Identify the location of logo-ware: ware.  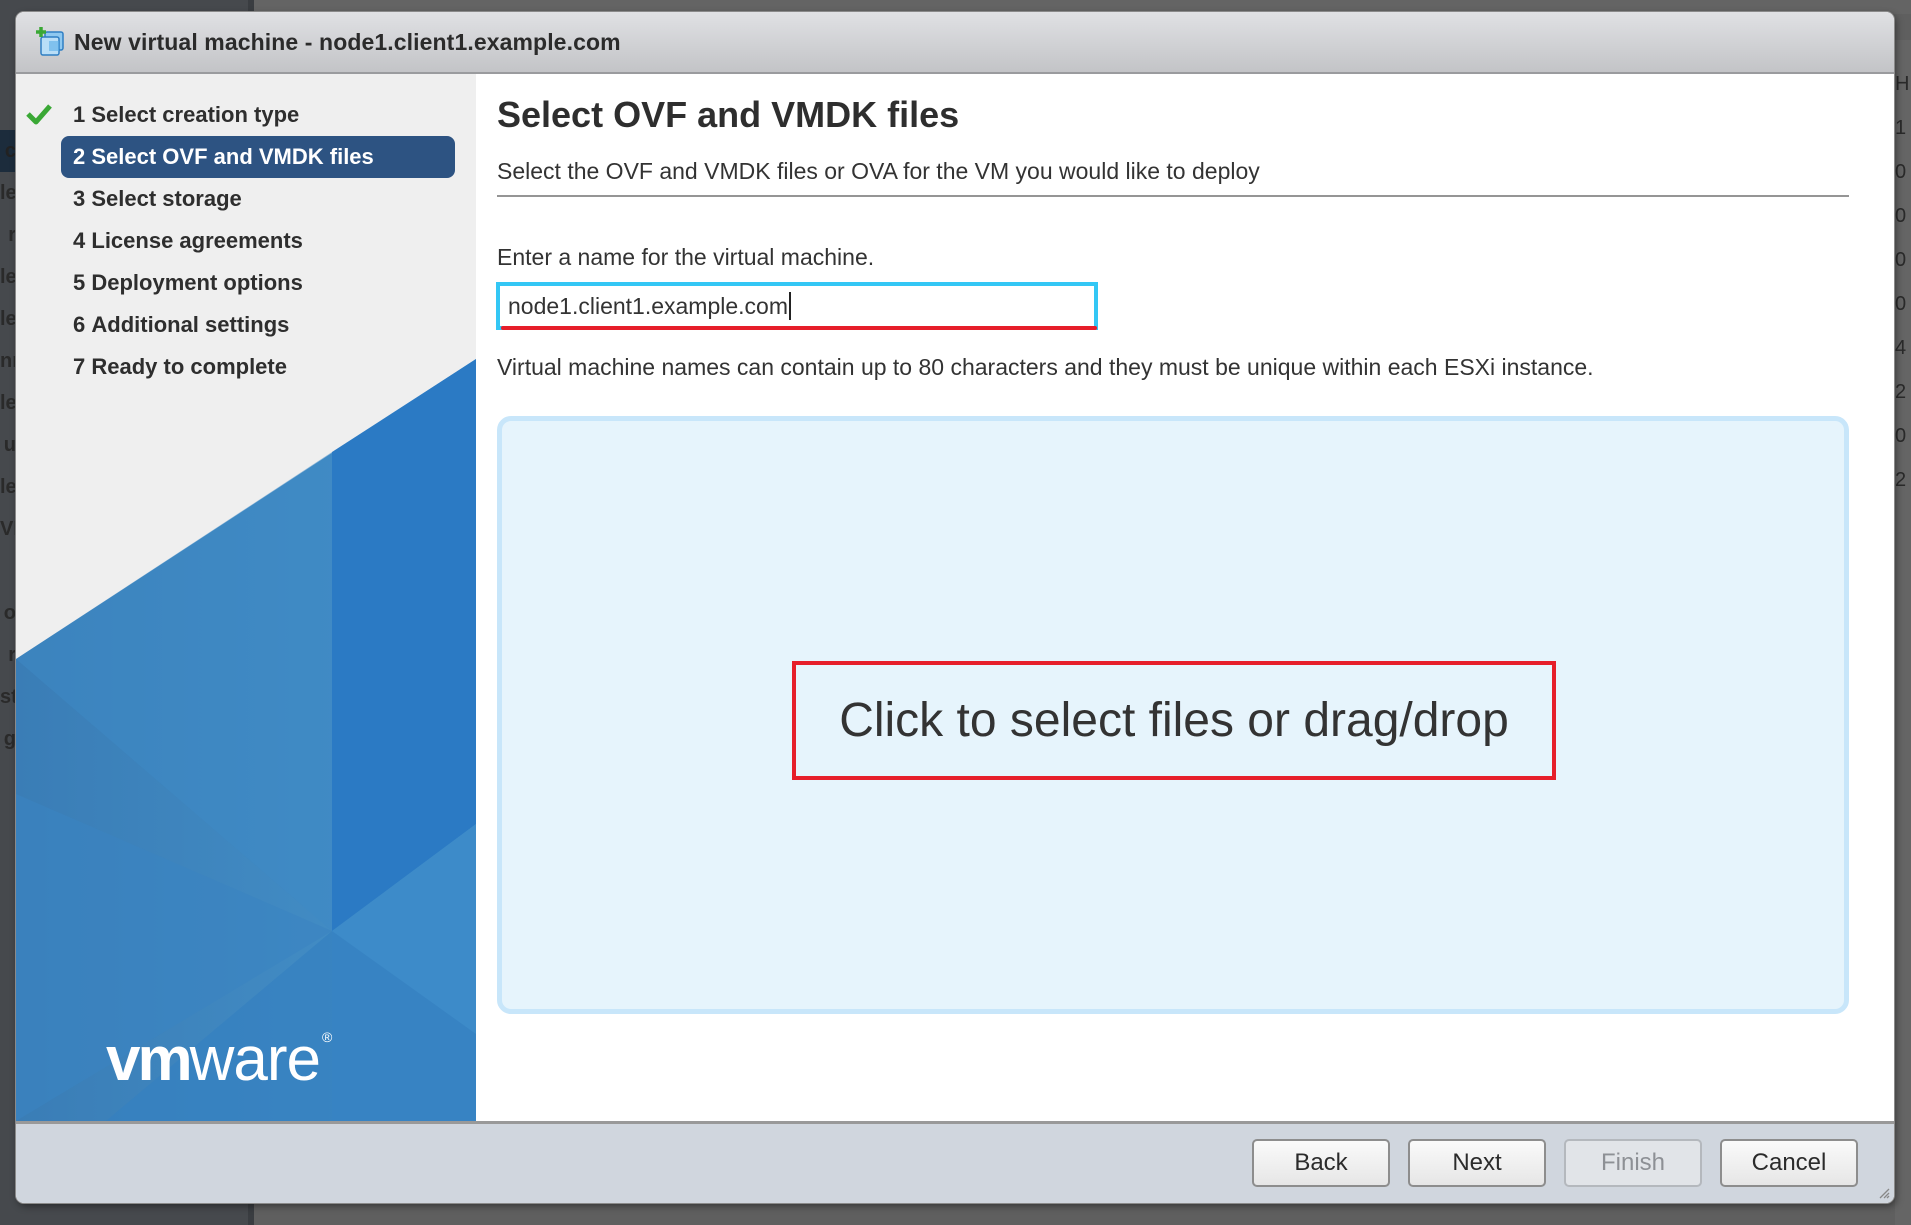
(255, 1059).